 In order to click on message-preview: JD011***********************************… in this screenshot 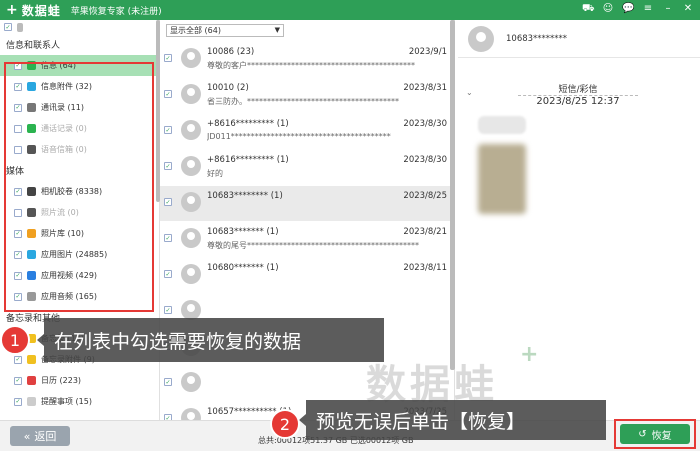, I will do `click(299, 136)`.